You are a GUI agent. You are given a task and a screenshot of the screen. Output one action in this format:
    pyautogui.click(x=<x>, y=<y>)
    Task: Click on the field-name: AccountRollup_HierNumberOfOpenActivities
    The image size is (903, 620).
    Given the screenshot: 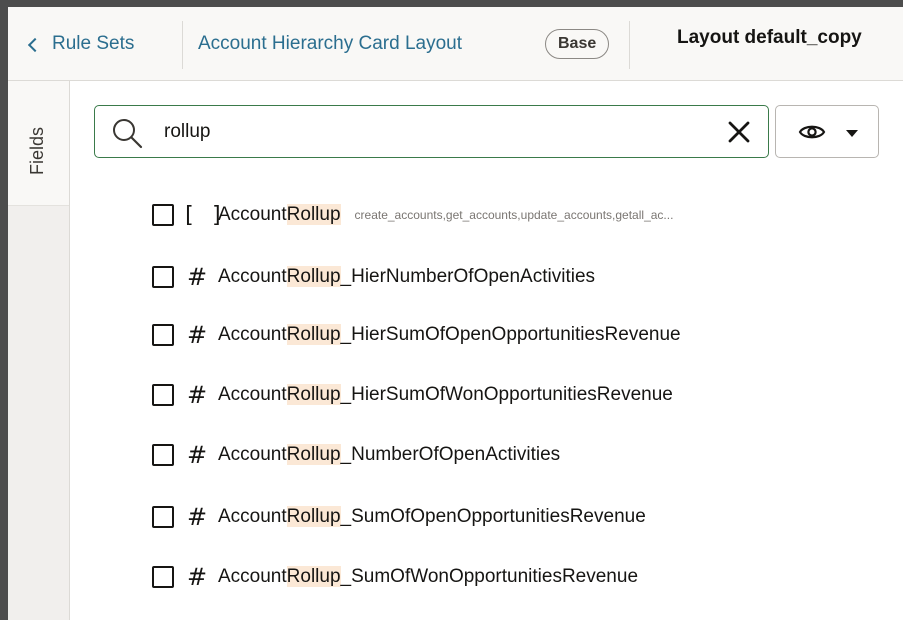 What is the action you would take?
    pyautogui.click(x=406, y=277)
    